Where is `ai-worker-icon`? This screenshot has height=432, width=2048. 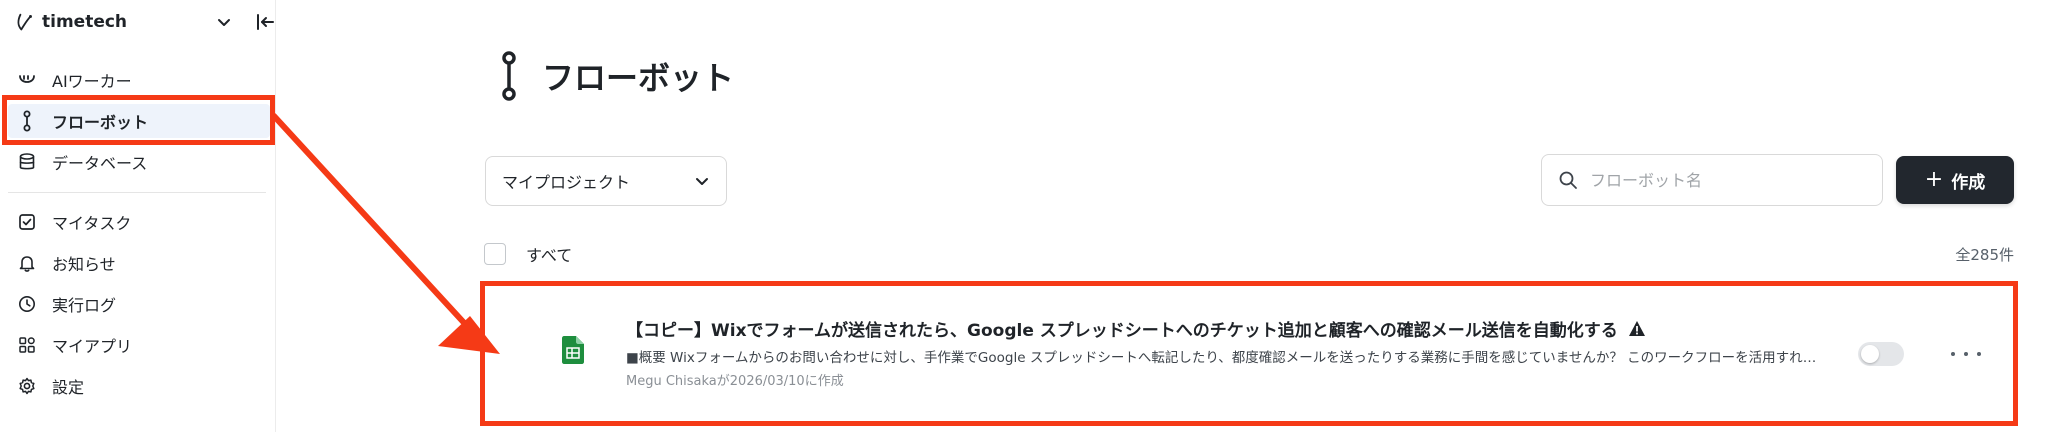 ai-worker-icon is located at coordinates (27, 80).